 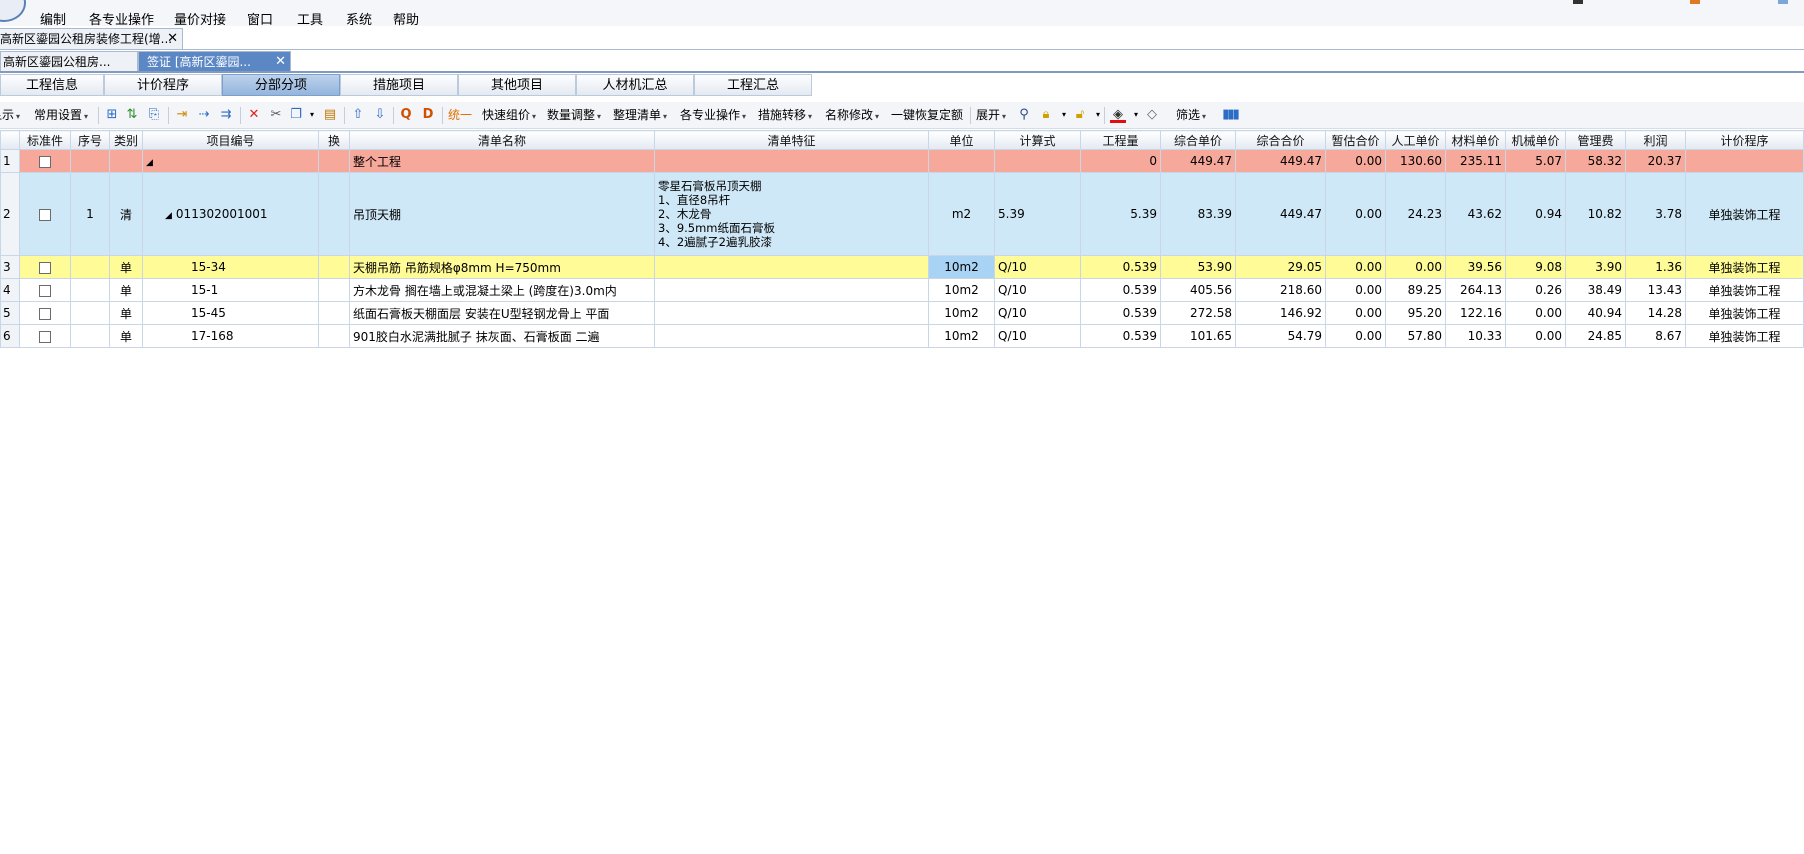 I want to click on tab-sub-items: 分部分项, so click(x=281, y=85).